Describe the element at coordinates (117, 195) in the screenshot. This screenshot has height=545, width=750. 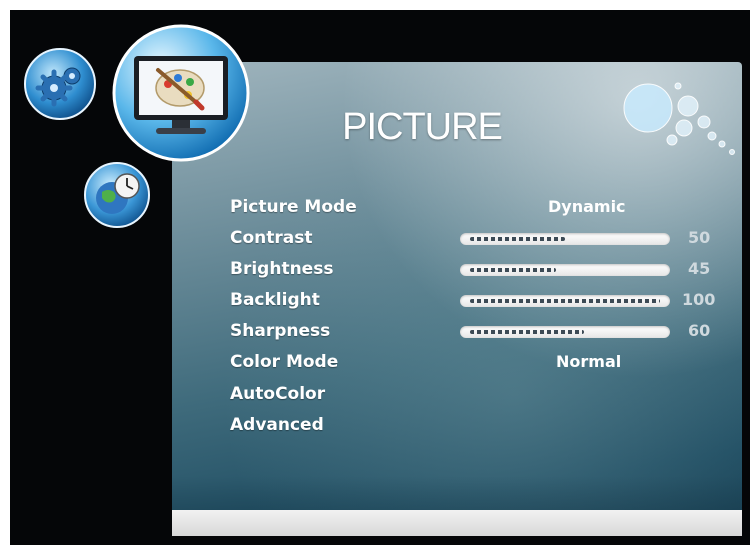
I see `globe-clock-icon` at that location.